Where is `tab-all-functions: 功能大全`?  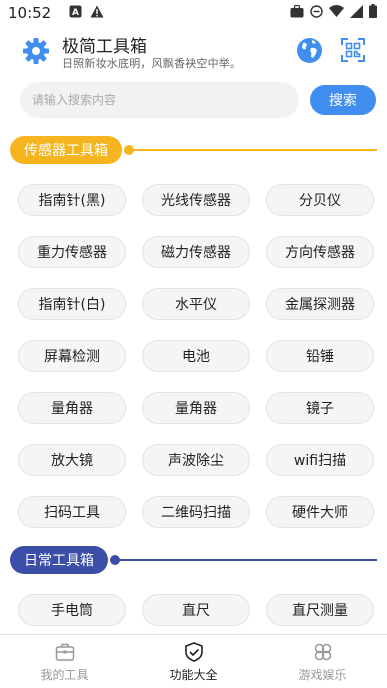 tab-all-functions: 功能大全 is located at coordinates (193, 661).